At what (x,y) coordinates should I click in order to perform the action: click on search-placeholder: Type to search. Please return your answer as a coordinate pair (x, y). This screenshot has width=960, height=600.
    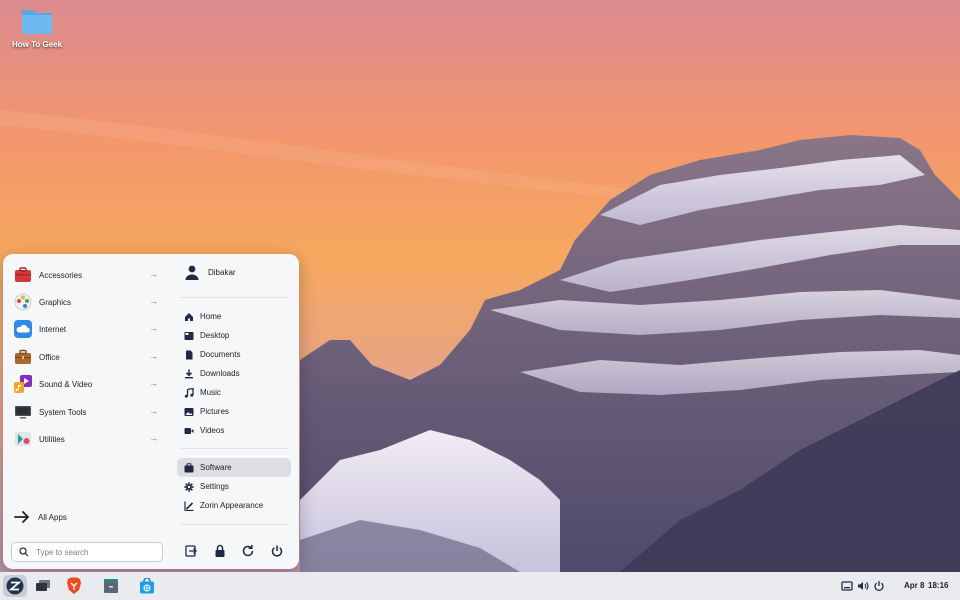
    Looking at the image, I should click on (62, 552).